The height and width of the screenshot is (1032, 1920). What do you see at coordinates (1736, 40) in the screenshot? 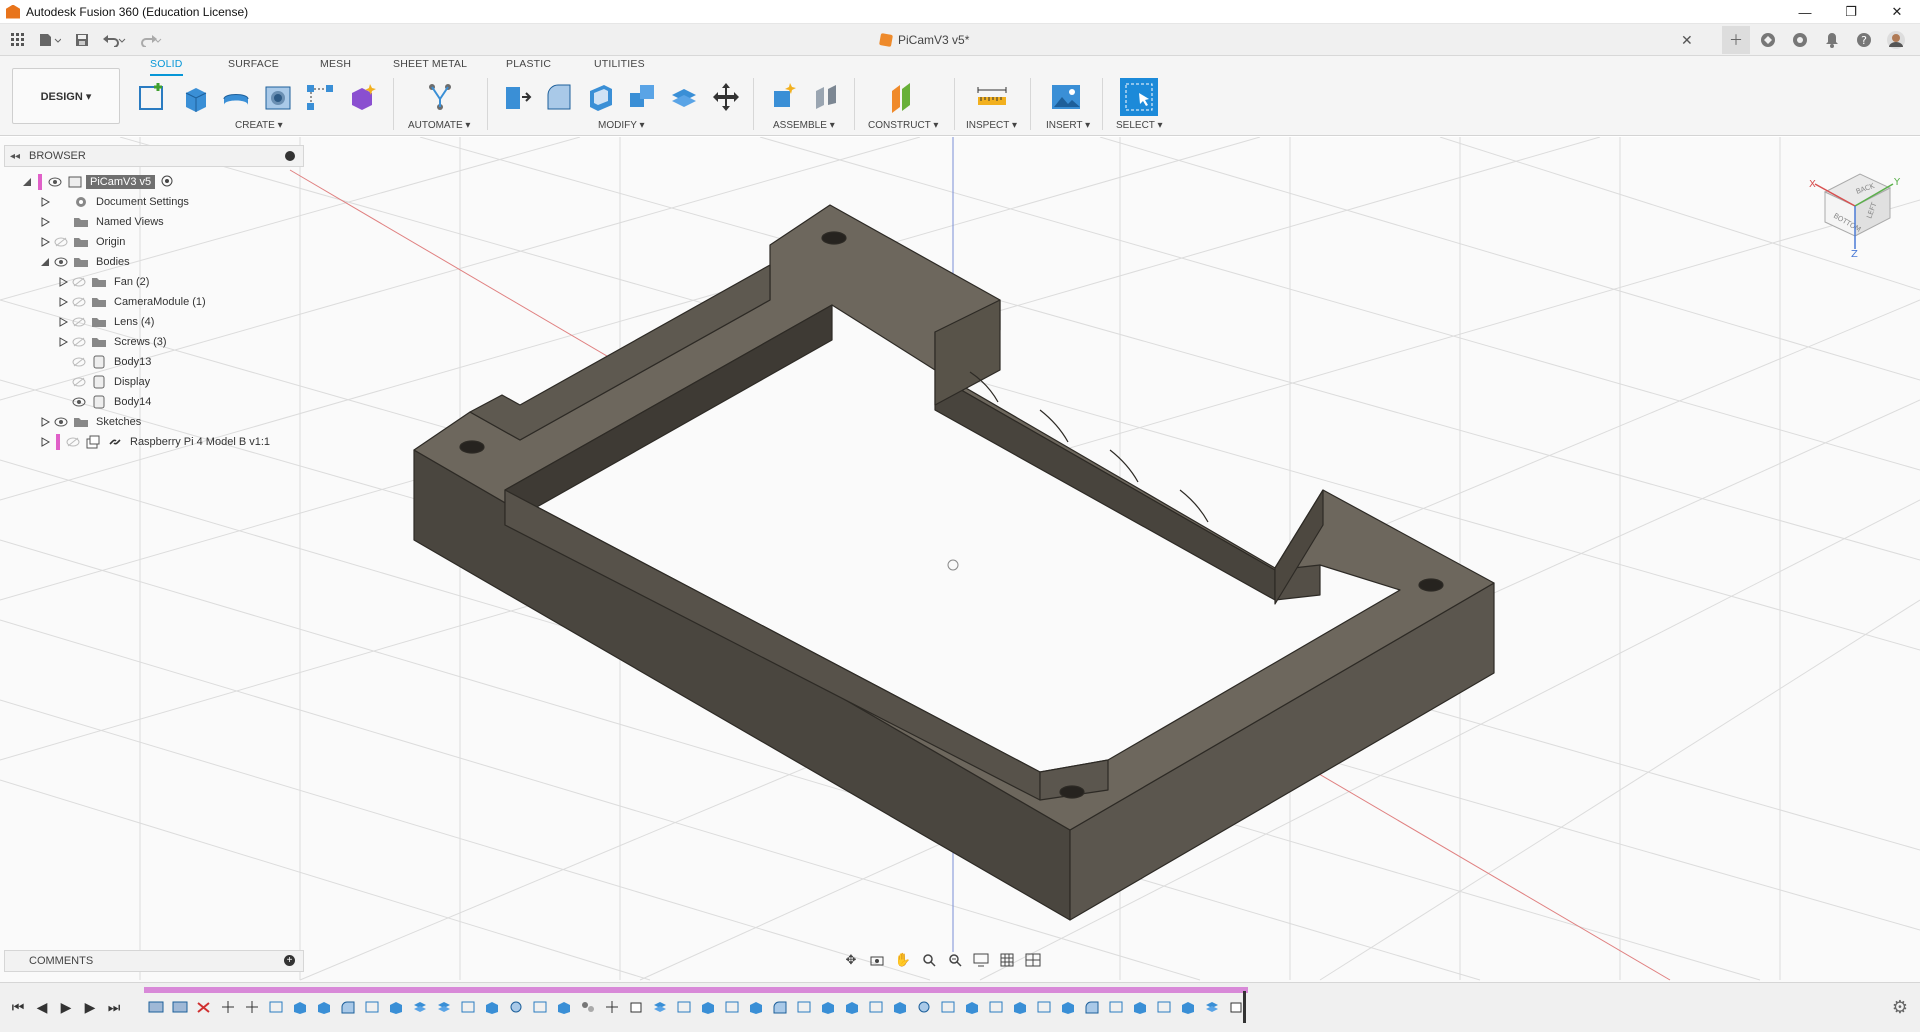
I see `new-tab-plus-icon: ＋` at bounding box center [1736, 40].